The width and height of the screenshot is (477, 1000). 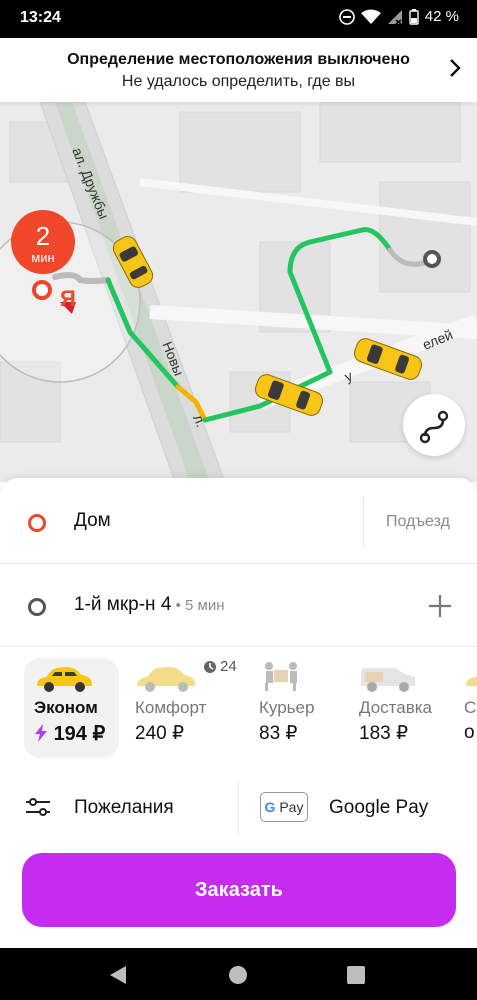 I want to click on recents-icon, so click(x=356, y=975).